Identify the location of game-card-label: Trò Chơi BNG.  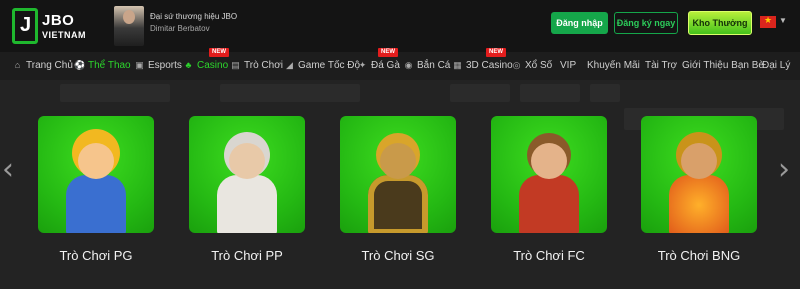
(699, 255).